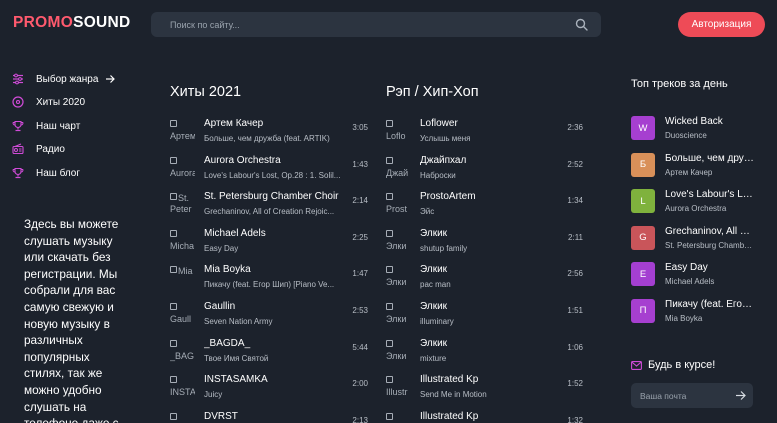 The width and height of the screenshot is (777, 423). I want to click on trophy-icon, so click(18, 173).